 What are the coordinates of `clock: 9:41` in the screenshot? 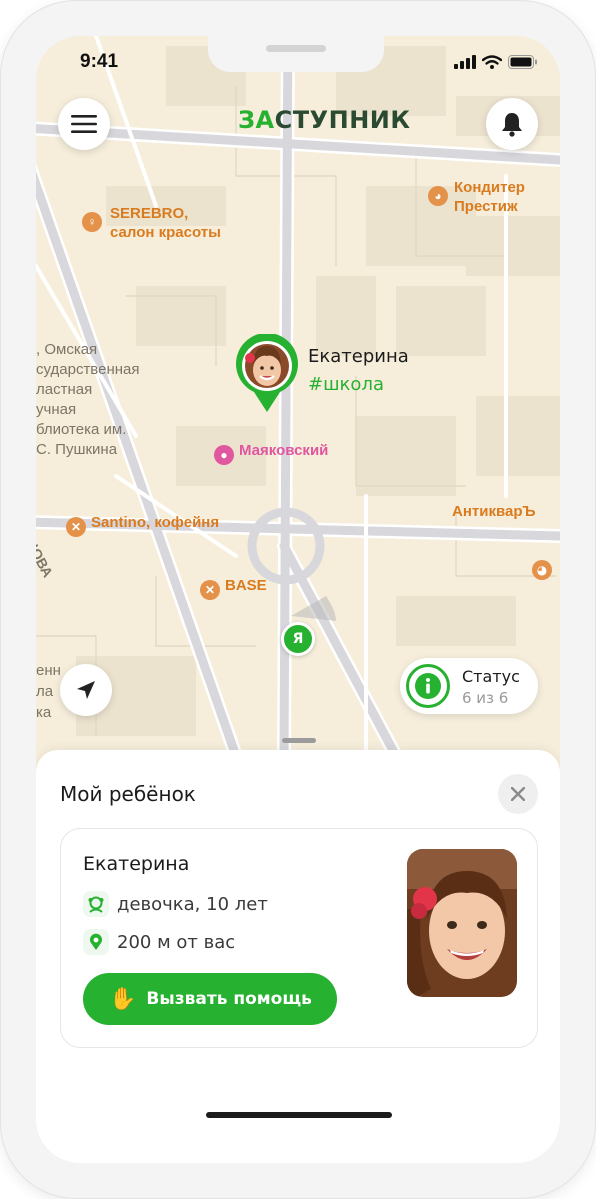 It's located at (99, 61).